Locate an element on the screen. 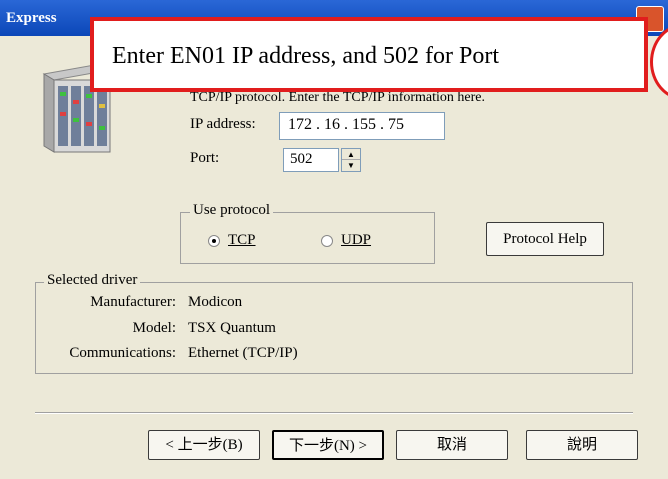 This screenshot has width=668, height=479. instruction-callout: Enter EN01 IP address, and 502 for Port is located at coordinates (369, 54).